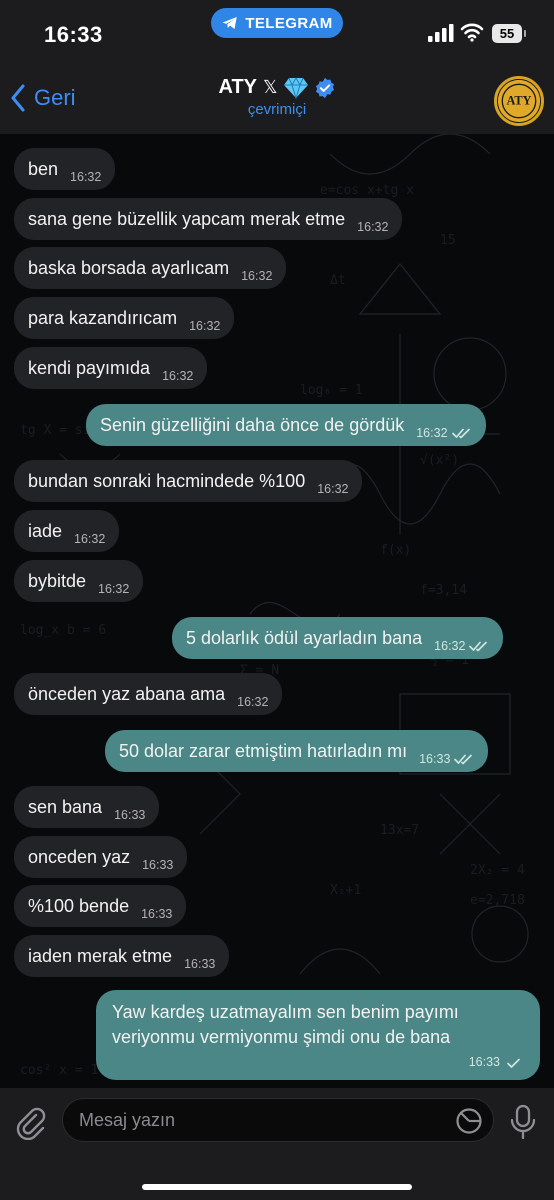 This screenshot has height=1200, width=554. What do you see at coordinates (59, 1070) in the screenshot?
I see `svg-text: cos² x = 1` at bounding box center [59, 1070].